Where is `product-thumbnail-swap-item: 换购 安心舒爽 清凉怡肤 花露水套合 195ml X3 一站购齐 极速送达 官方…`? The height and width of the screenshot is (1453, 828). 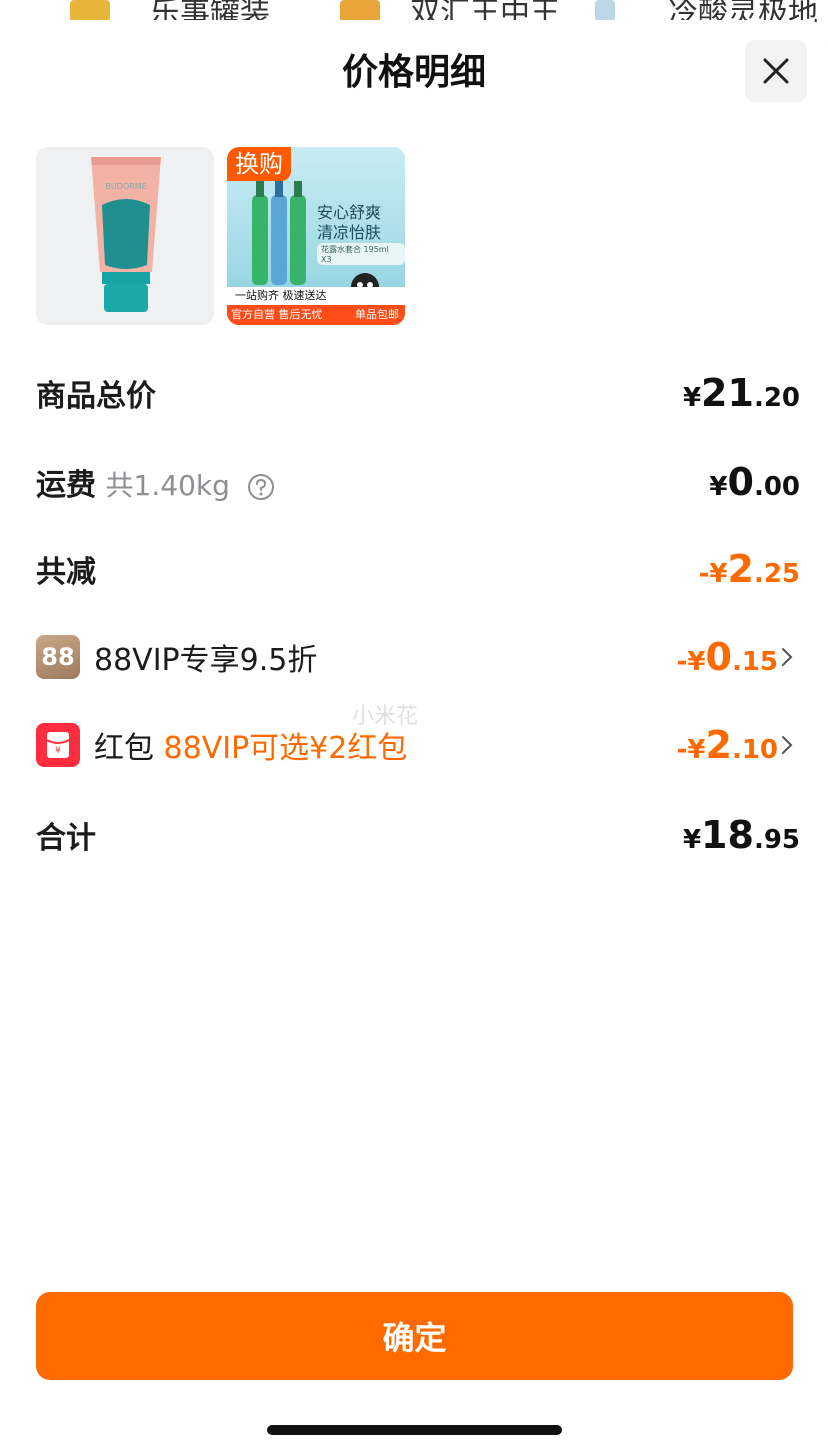
product-thumbnail-swap-item: 换购 安心舒爽 清凉怡肤 花露水套合 195ml X3 一站购齐 极速送达 官方… is located at coordinates (316, 236).